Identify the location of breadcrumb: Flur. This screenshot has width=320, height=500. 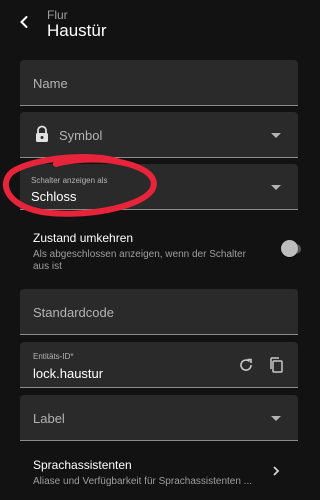
(57, 15).